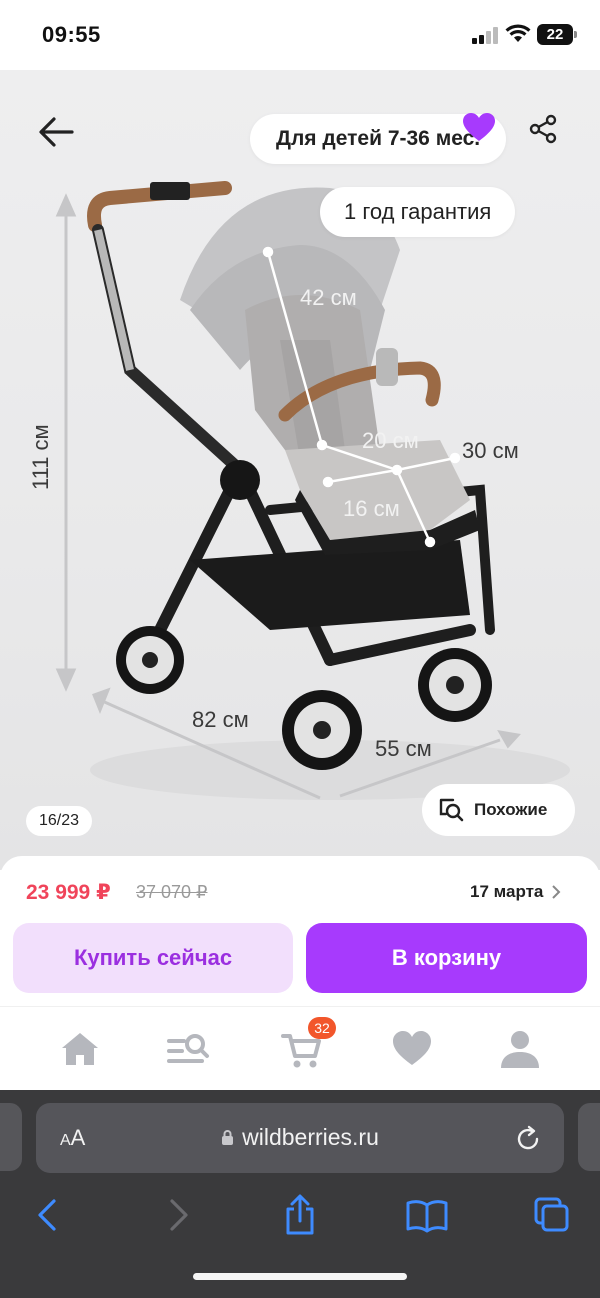  I want to click on chevron-right-icon, so click(556, 892).